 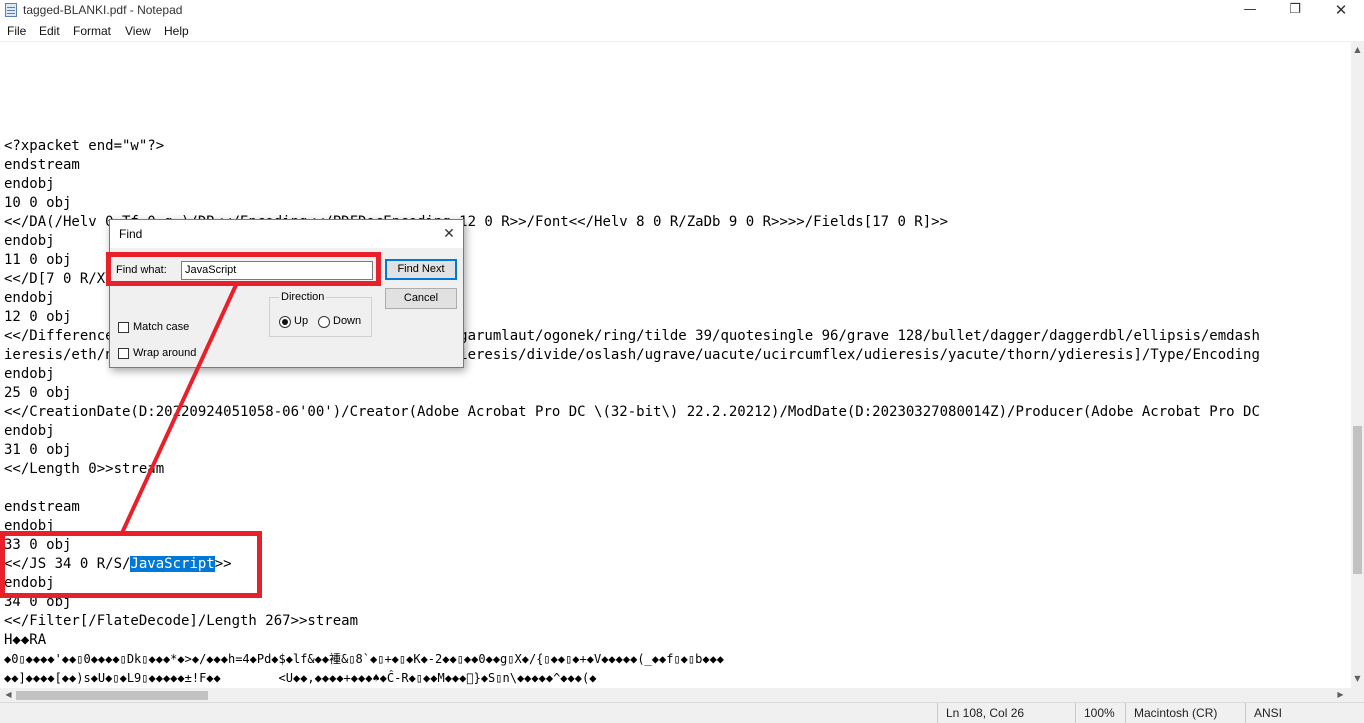 I want to click on minimize-button: —, so click(x=1250, y=11).